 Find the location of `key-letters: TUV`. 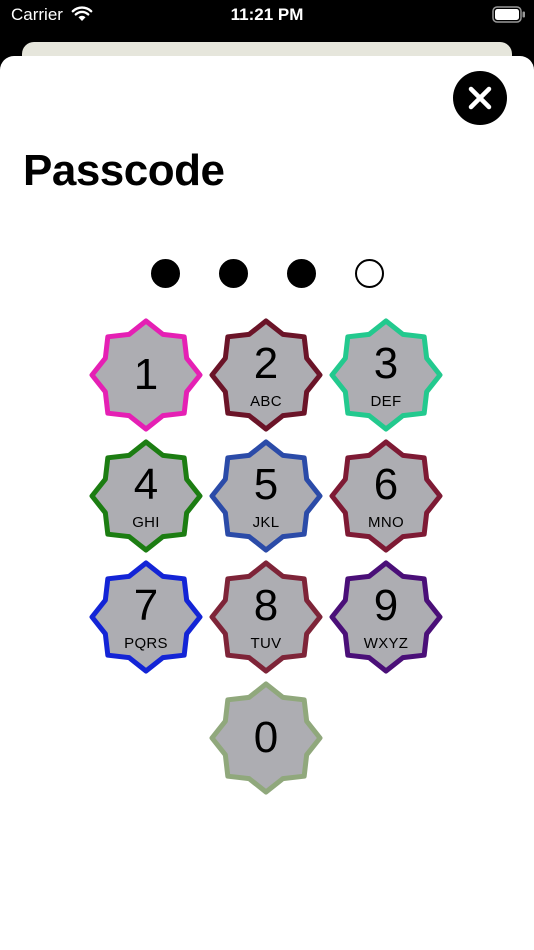

key-letters: TUV is located at coordinates (266, 643).